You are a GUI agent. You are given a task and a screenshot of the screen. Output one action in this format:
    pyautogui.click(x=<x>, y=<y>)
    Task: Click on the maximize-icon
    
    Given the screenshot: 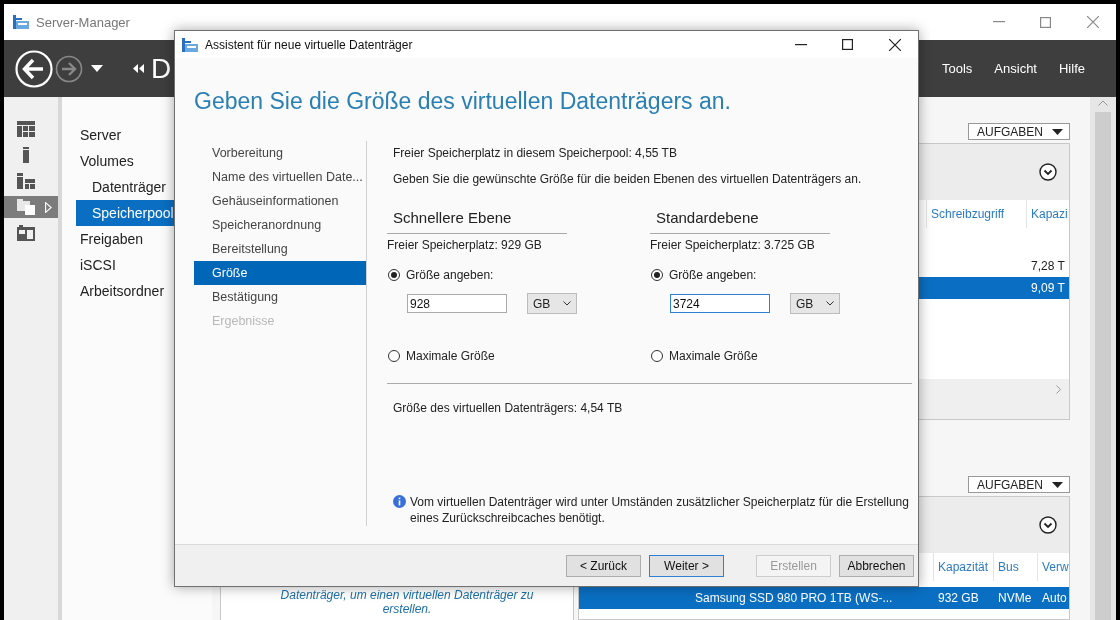 What is the action you would take?
    pyautogui.click(x=847, y=44)
    